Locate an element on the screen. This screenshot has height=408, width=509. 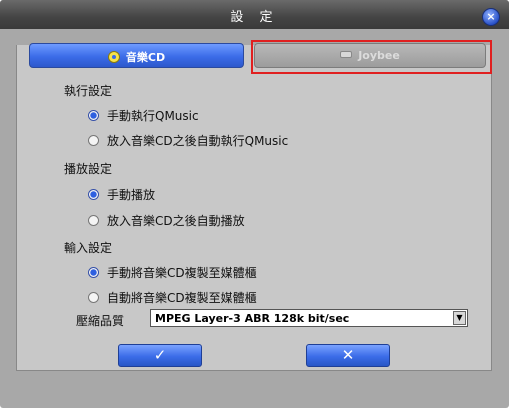
close-icon: ✕ is located at coordinates (348, 355).